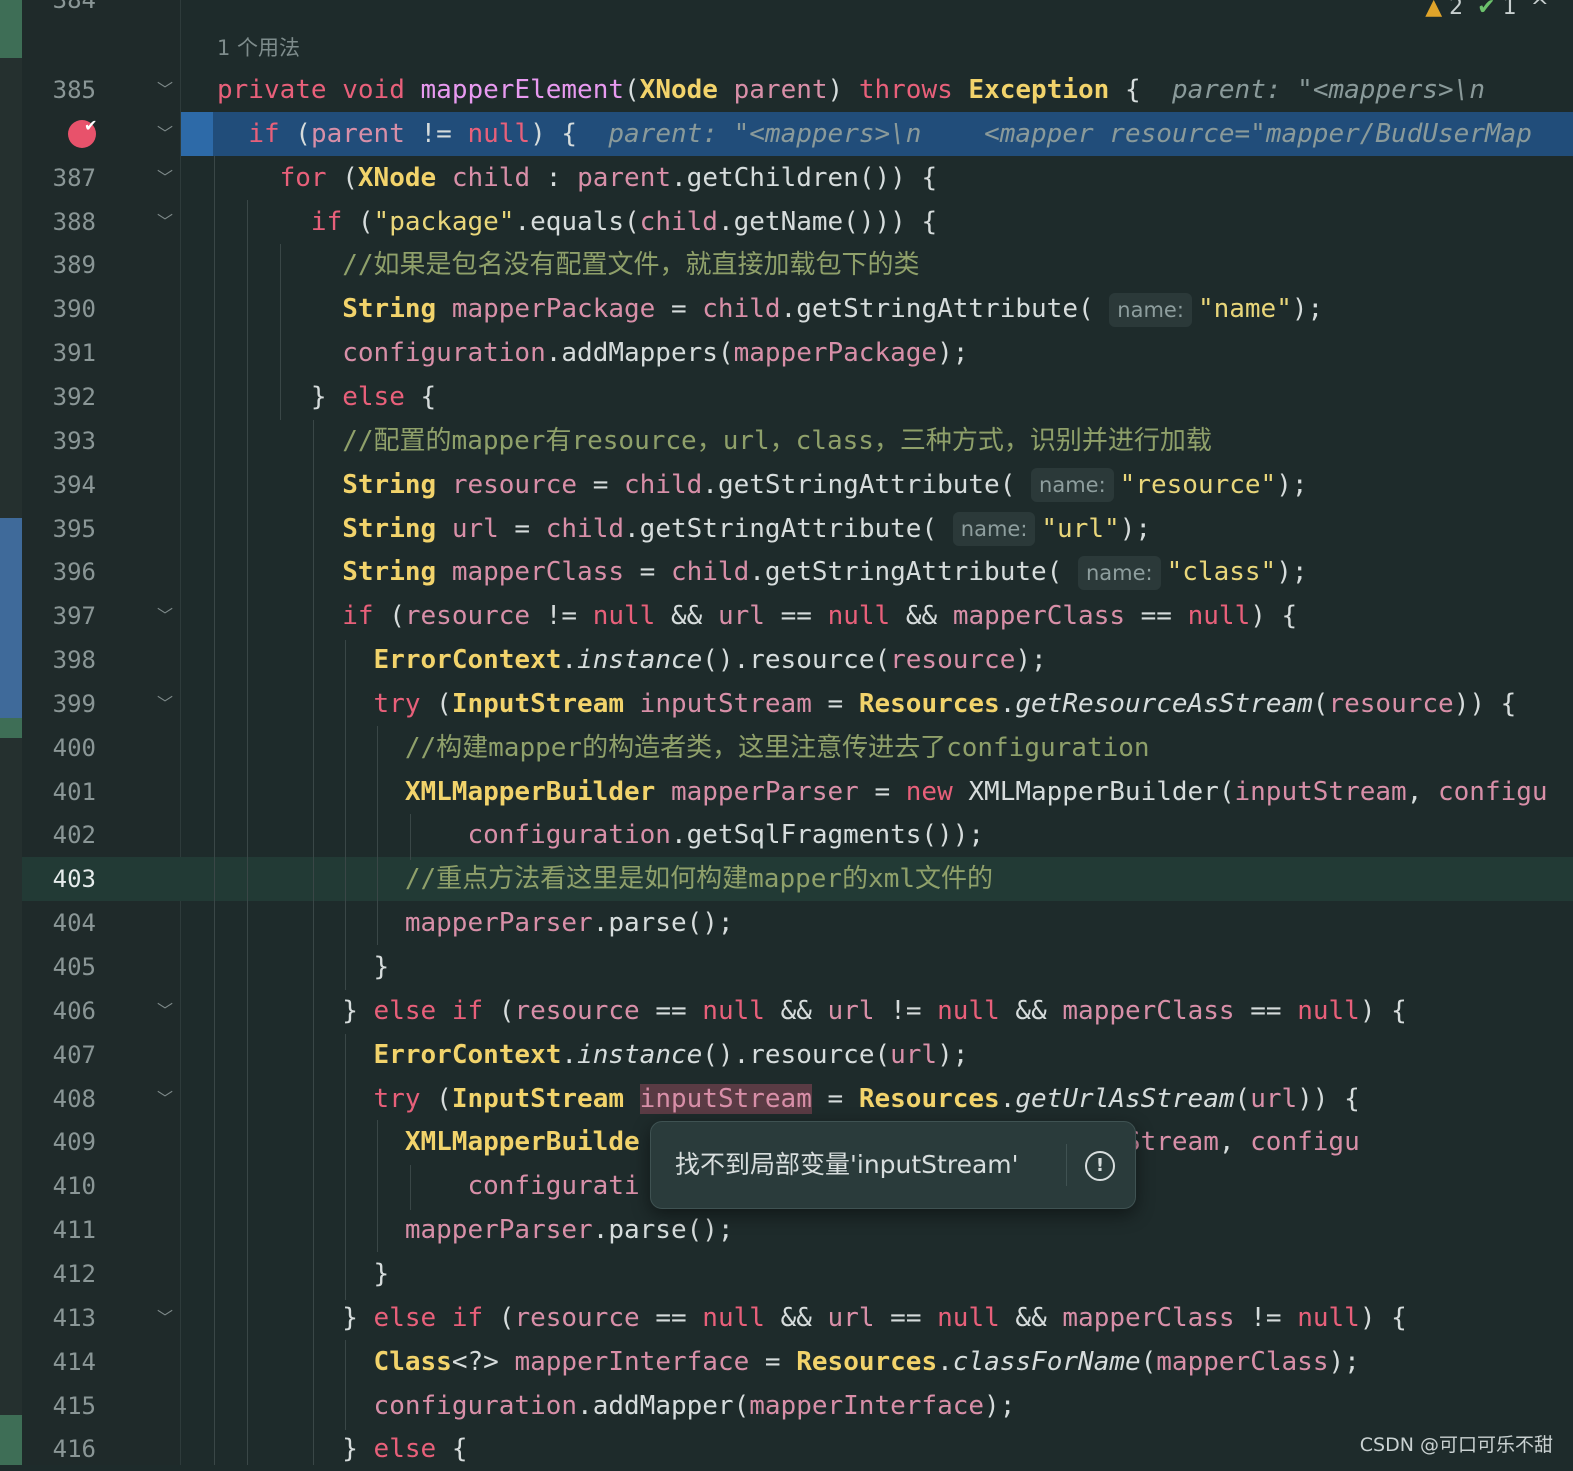 The width and height of the screenshot is (1573, 1471). I want to click on code-text: //如果是包名没有配置文件，就直接加载包下的类, so click(568, 265).